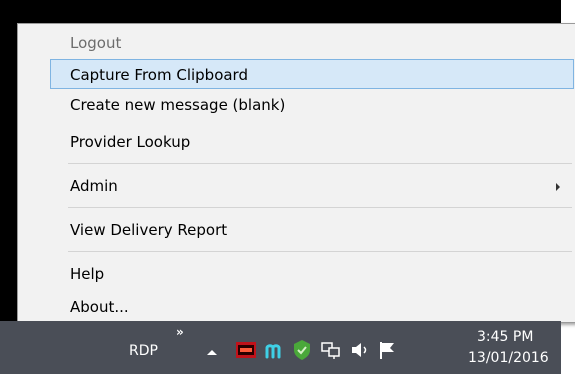  I want to click on taskbar: RDP » 3:45 PM 13/01/2016, so click(280, 347).